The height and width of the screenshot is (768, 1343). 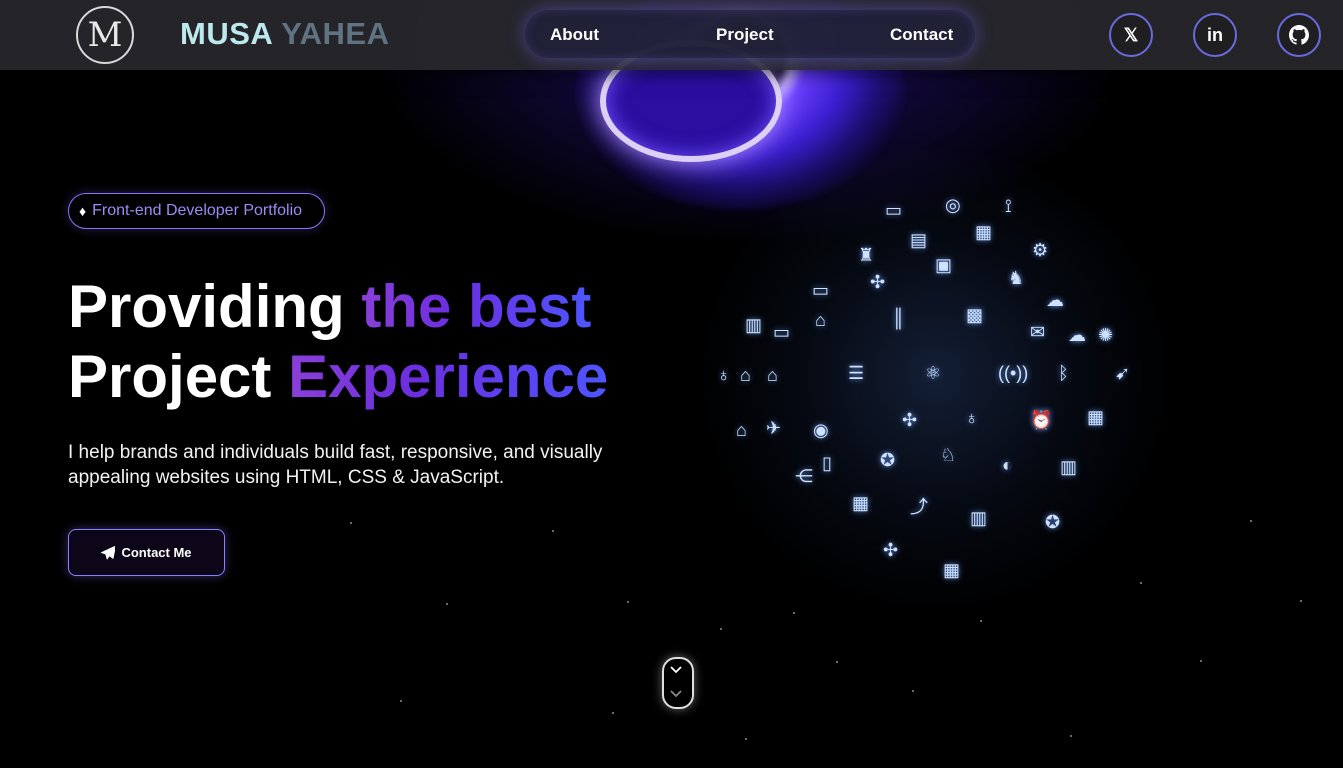 I want to click on nav-link-project: Project, so click(x=745, y=35).